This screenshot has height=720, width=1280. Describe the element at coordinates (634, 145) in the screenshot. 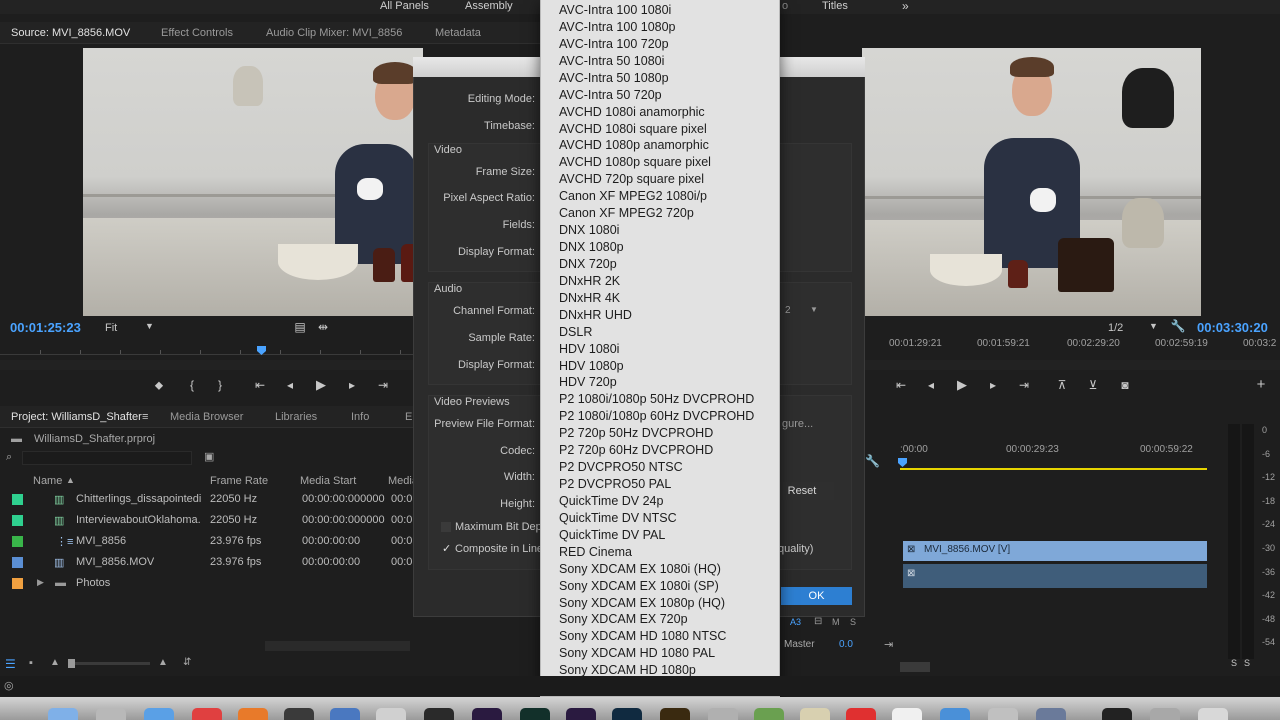

I see `dropdown-option: AVCHD 1080p anamorphic` at that location.